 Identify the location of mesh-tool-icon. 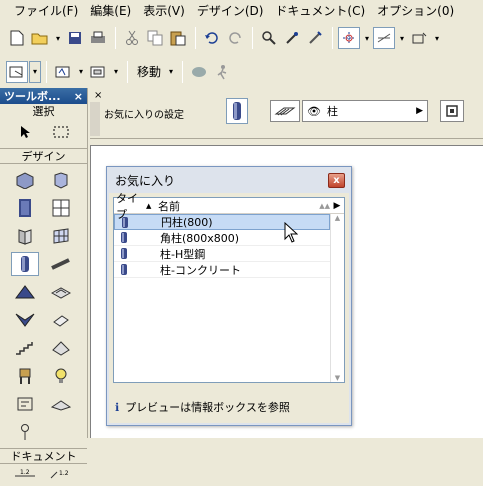
(61, 348).